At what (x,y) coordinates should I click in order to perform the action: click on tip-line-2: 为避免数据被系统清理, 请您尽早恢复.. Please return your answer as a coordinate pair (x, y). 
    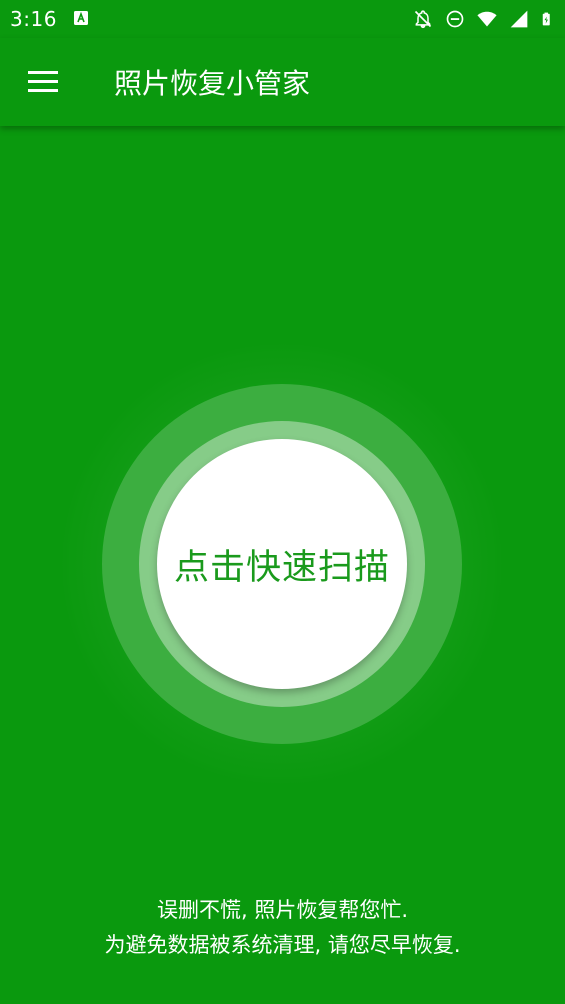
    Looking at the image, I should click on (282, 945).